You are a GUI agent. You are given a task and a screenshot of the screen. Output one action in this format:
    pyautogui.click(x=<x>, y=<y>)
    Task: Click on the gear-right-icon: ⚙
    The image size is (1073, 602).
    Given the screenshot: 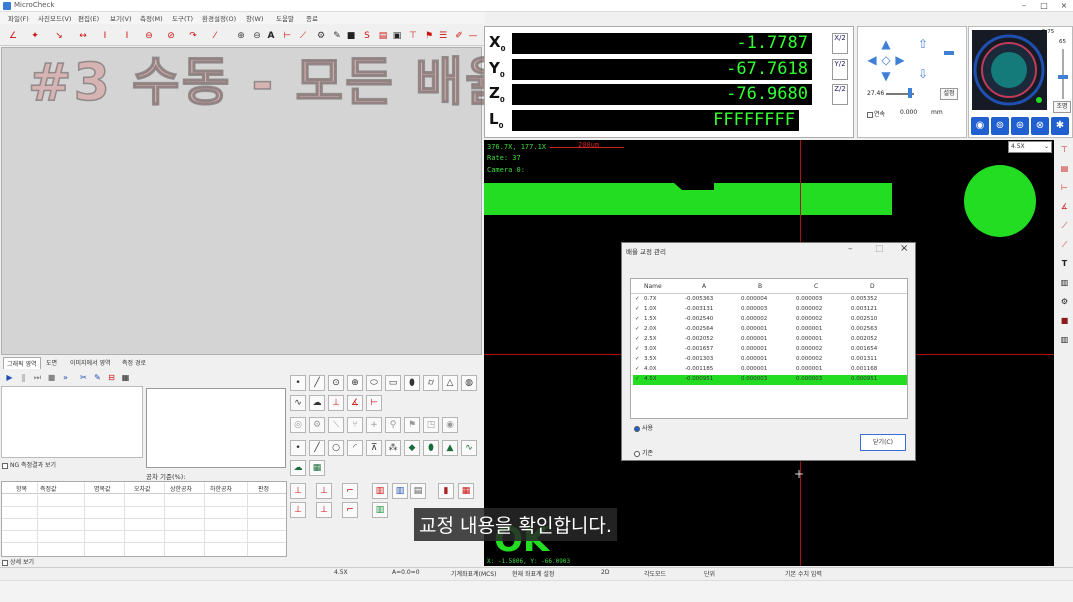 What is the action you would take?
    pyautogui.click(x=1064, y=301)
    